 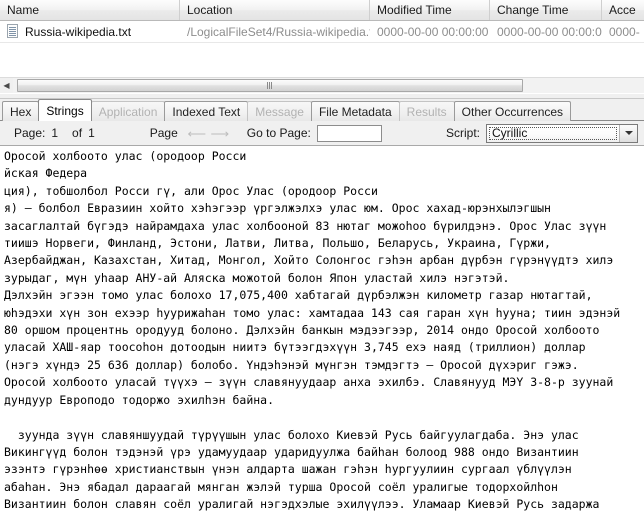 What do you see at coordinates (55, 133) in the screenshot?
I see `page-number: 1` at bounding box center [55, 133].